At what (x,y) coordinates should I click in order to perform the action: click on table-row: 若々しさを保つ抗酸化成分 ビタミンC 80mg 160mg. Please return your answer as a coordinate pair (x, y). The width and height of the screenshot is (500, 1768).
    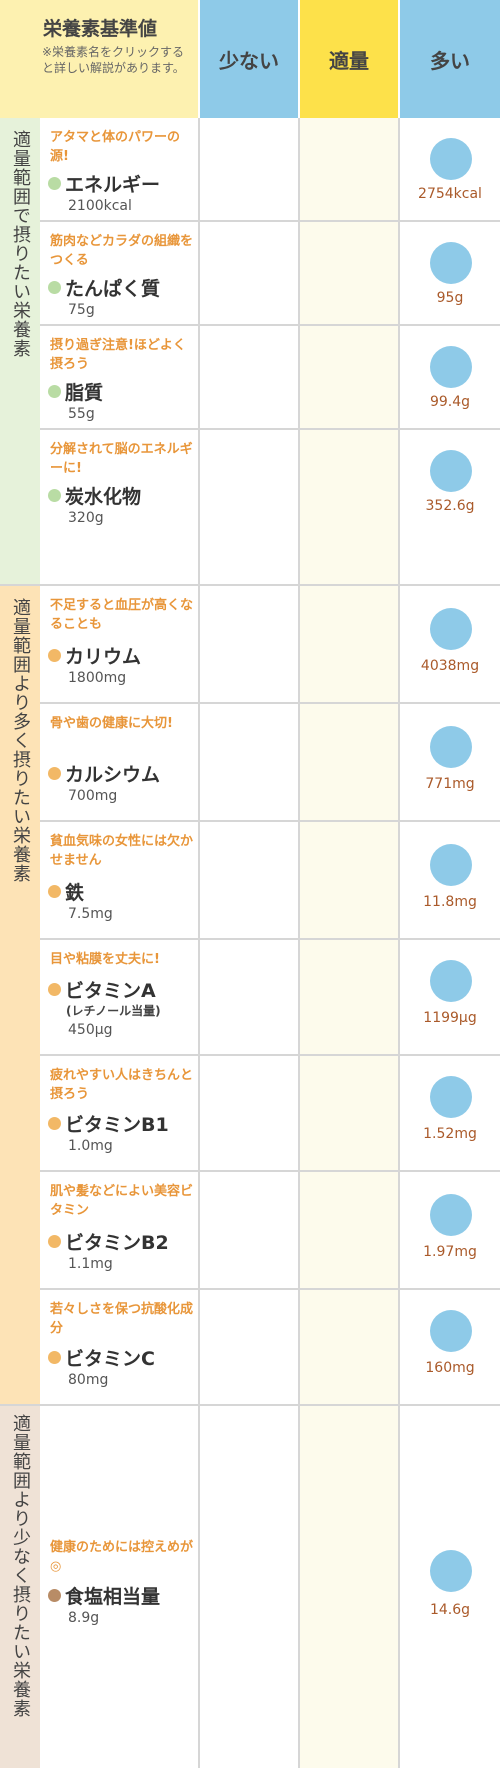
    Looking at the image, I should click on (270, 1348).